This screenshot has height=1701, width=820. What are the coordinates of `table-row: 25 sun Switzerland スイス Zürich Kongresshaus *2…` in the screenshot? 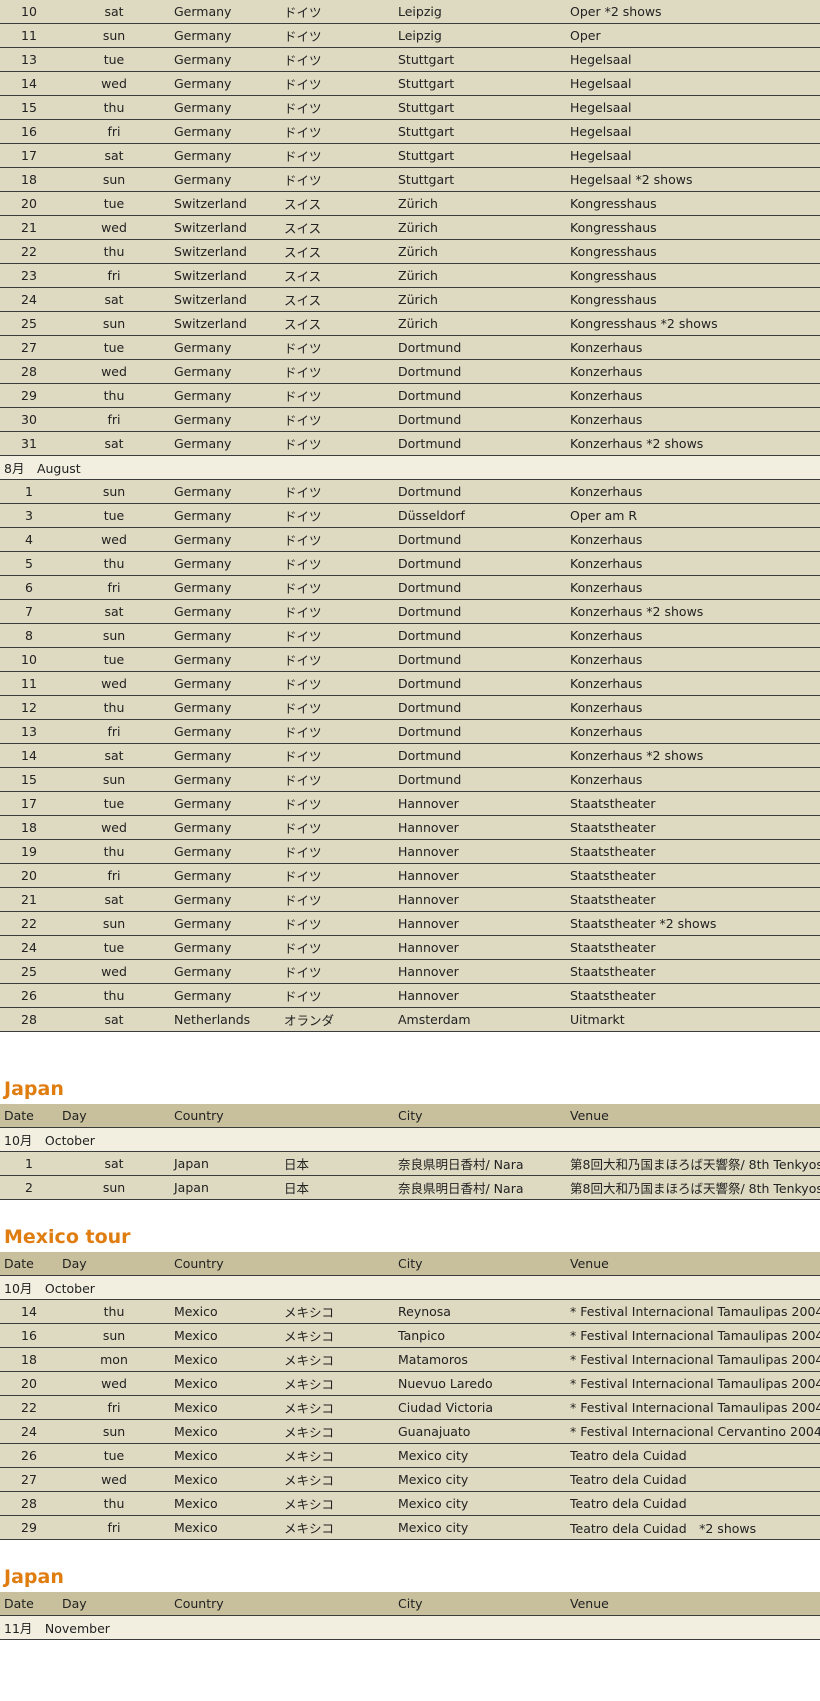 It's located at (410, 323).